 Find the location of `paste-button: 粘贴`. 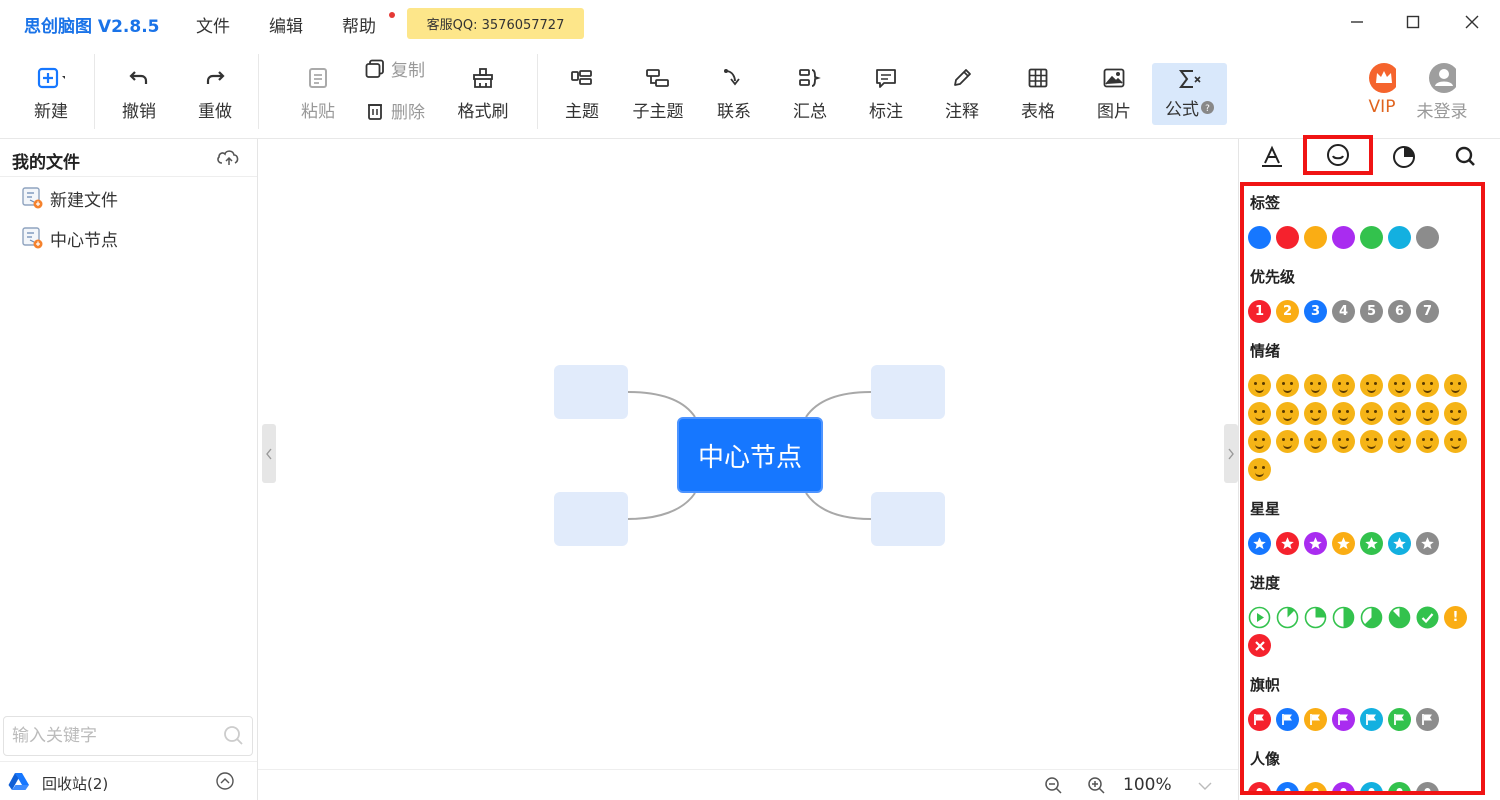

paste-button: 粘贴 is located at coordinates (318, 92).